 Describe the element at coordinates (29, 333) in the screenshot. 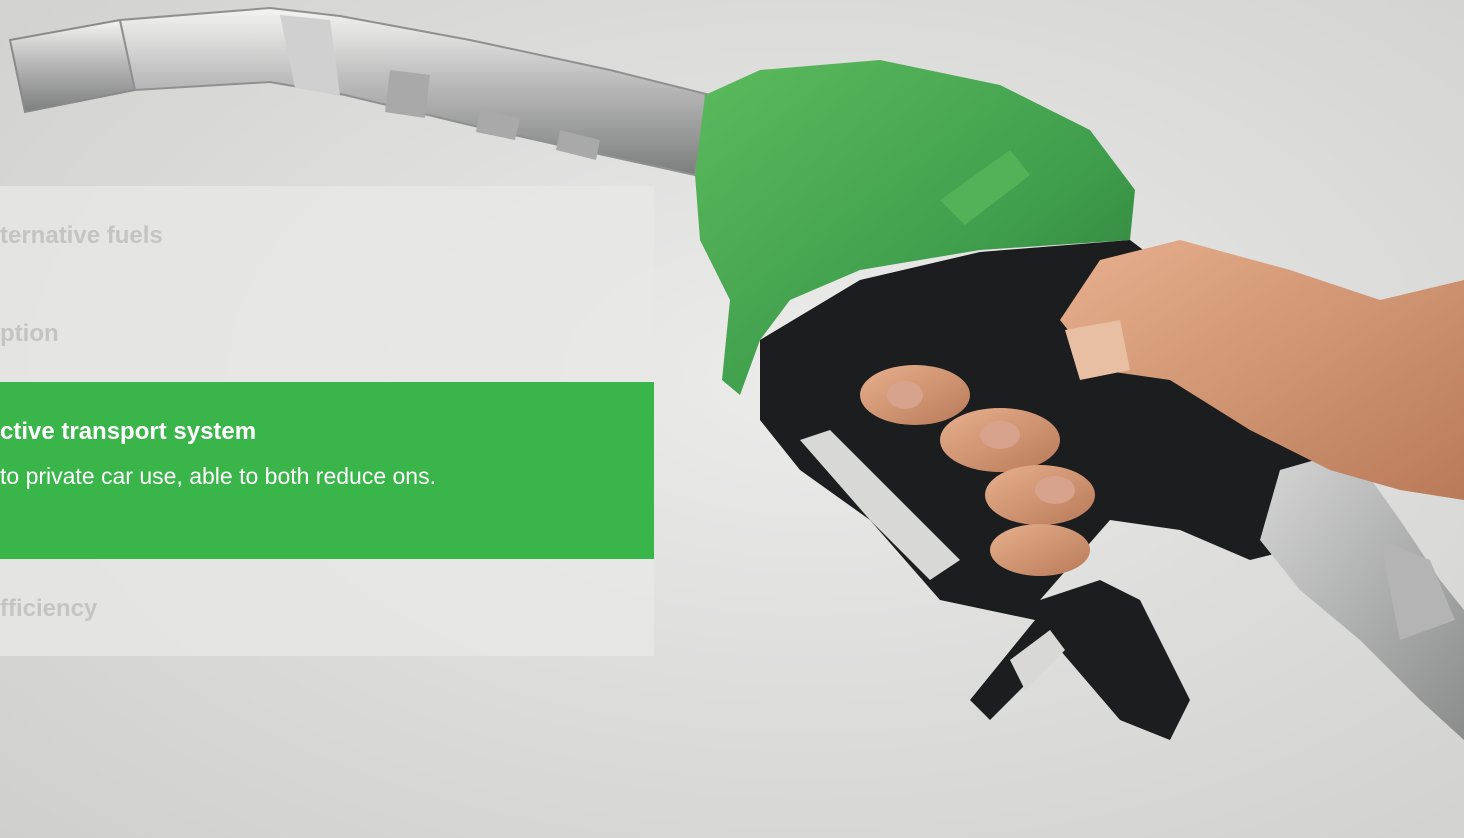

I see `accordion-item-title: ption` at that location.